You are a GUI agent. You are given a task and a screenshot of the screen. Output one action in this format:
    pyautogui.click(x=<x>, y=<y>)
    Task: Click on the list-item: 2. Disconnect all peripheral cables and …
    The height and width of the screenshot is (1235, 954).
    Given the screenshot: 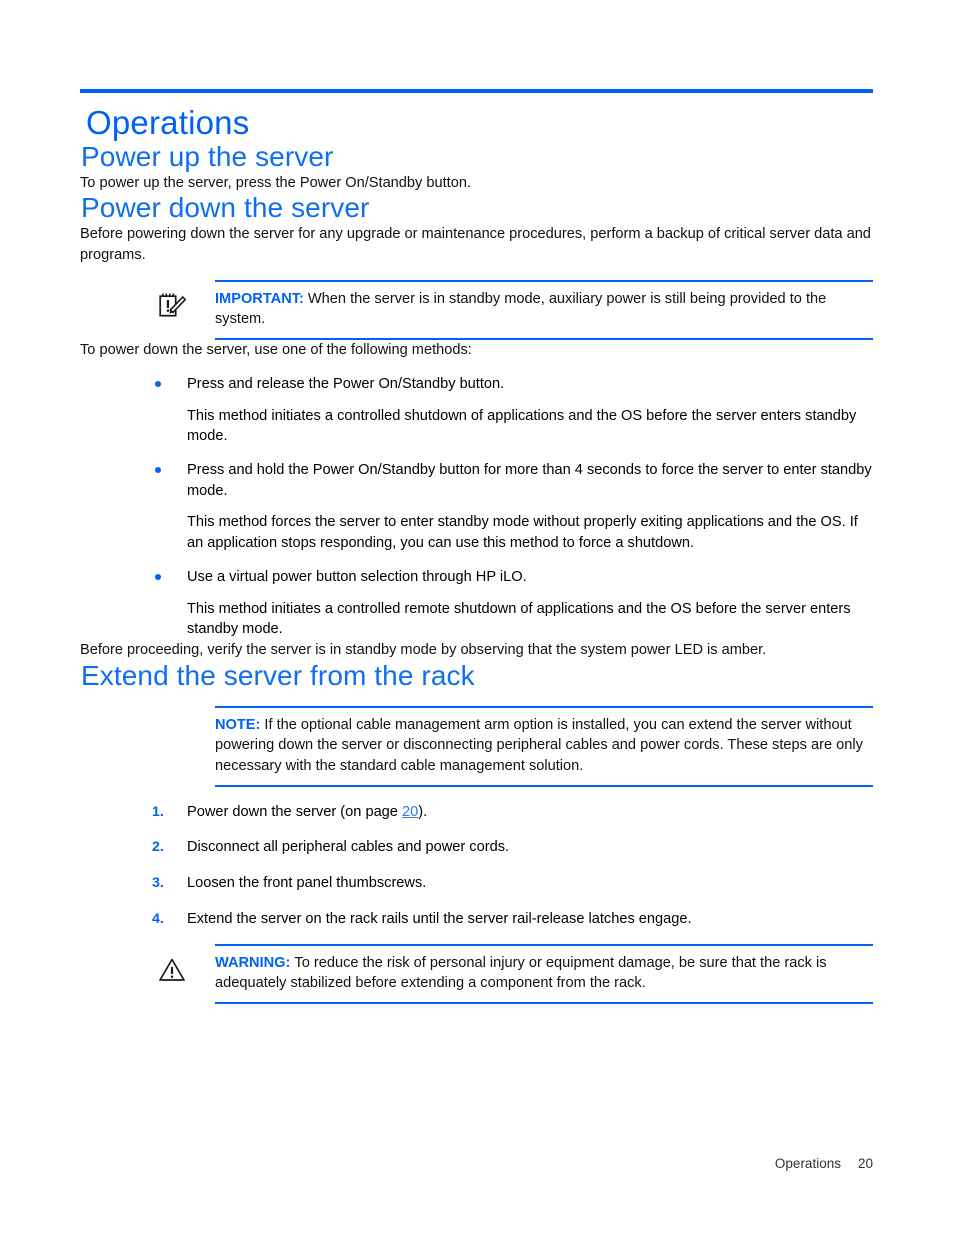 What is the action you would take?
    pyautogui.click(x=512, y=847)
    